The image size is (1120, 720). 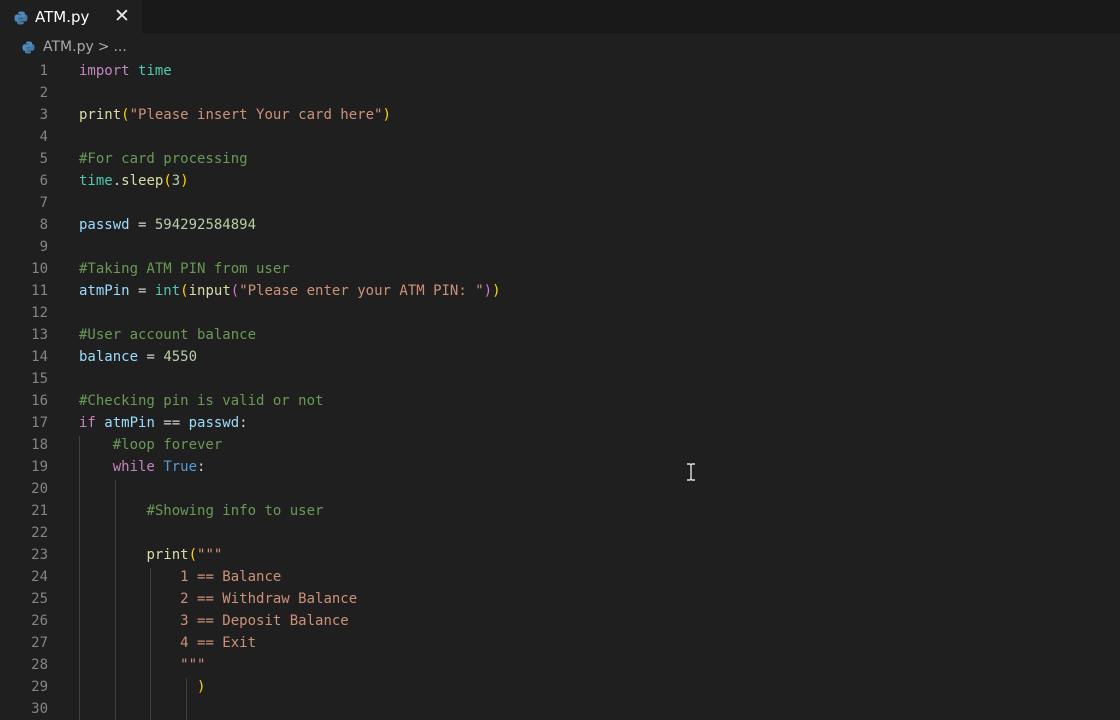 I want to click on line-number: 7, so click(x=43, y=203).